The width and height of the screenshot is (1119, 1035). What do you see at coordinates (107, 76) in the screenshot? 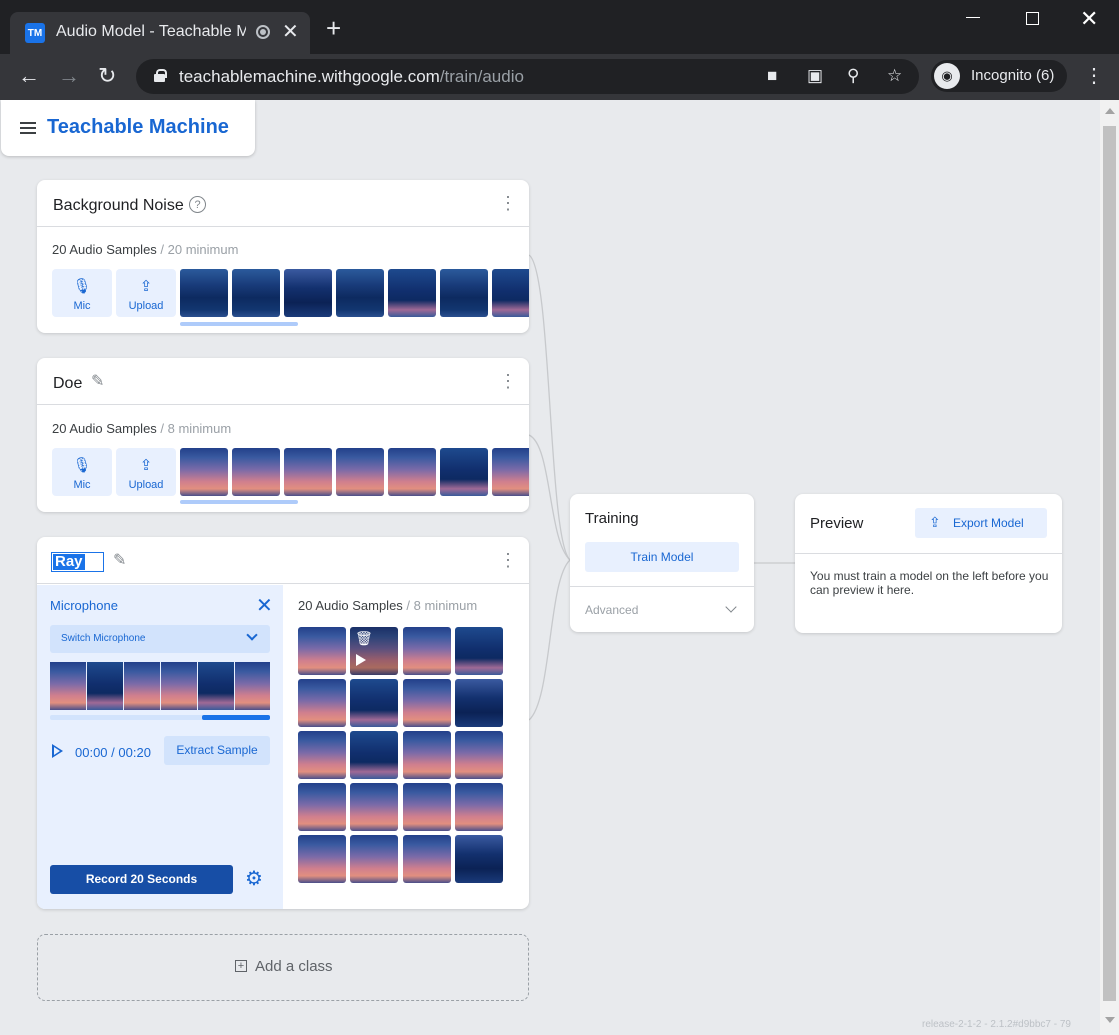
I see `reload-icon: ↻` at bounding box center [107, 76].